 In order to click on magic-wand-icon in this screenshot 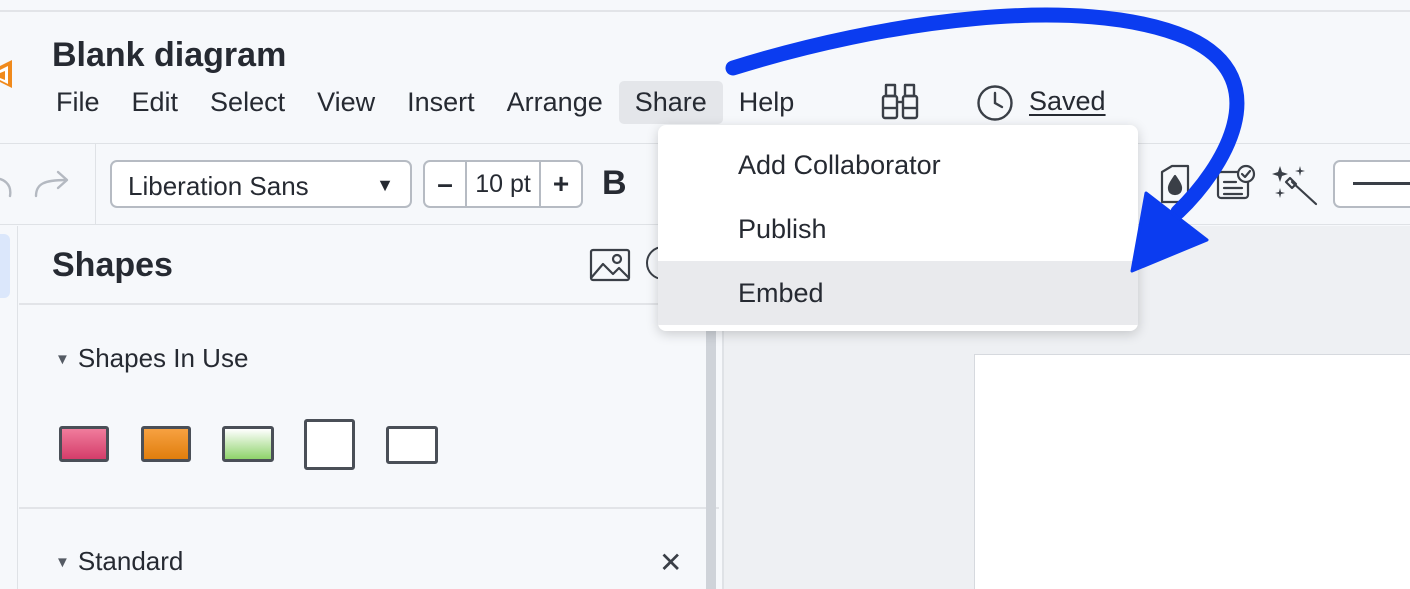, I will do `click(1296, 186)`.